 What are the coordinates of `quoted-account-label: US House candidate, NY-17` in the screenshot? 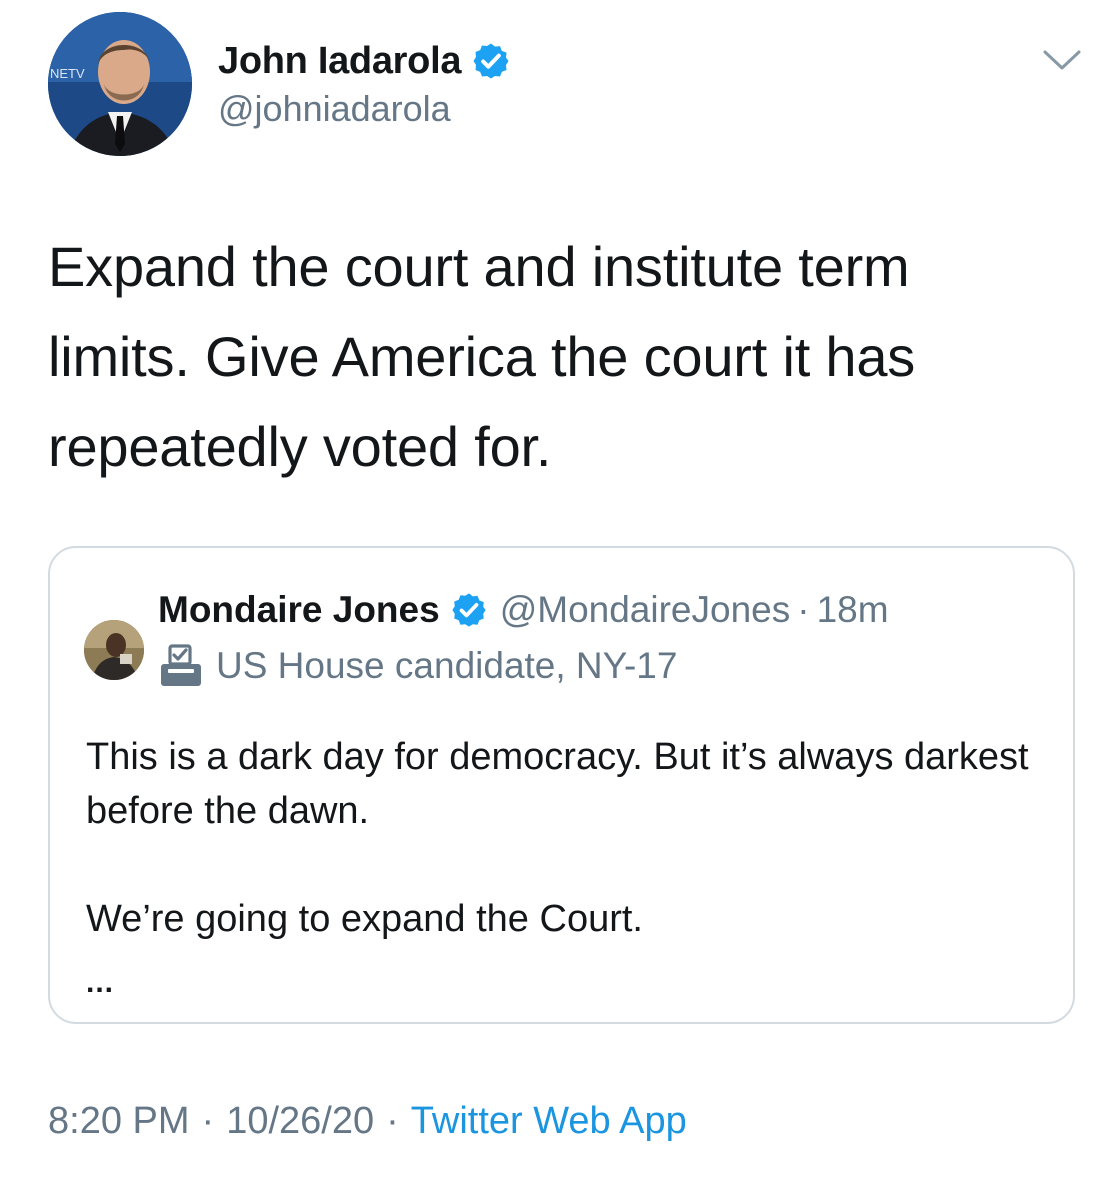 It's located at (417, 666).